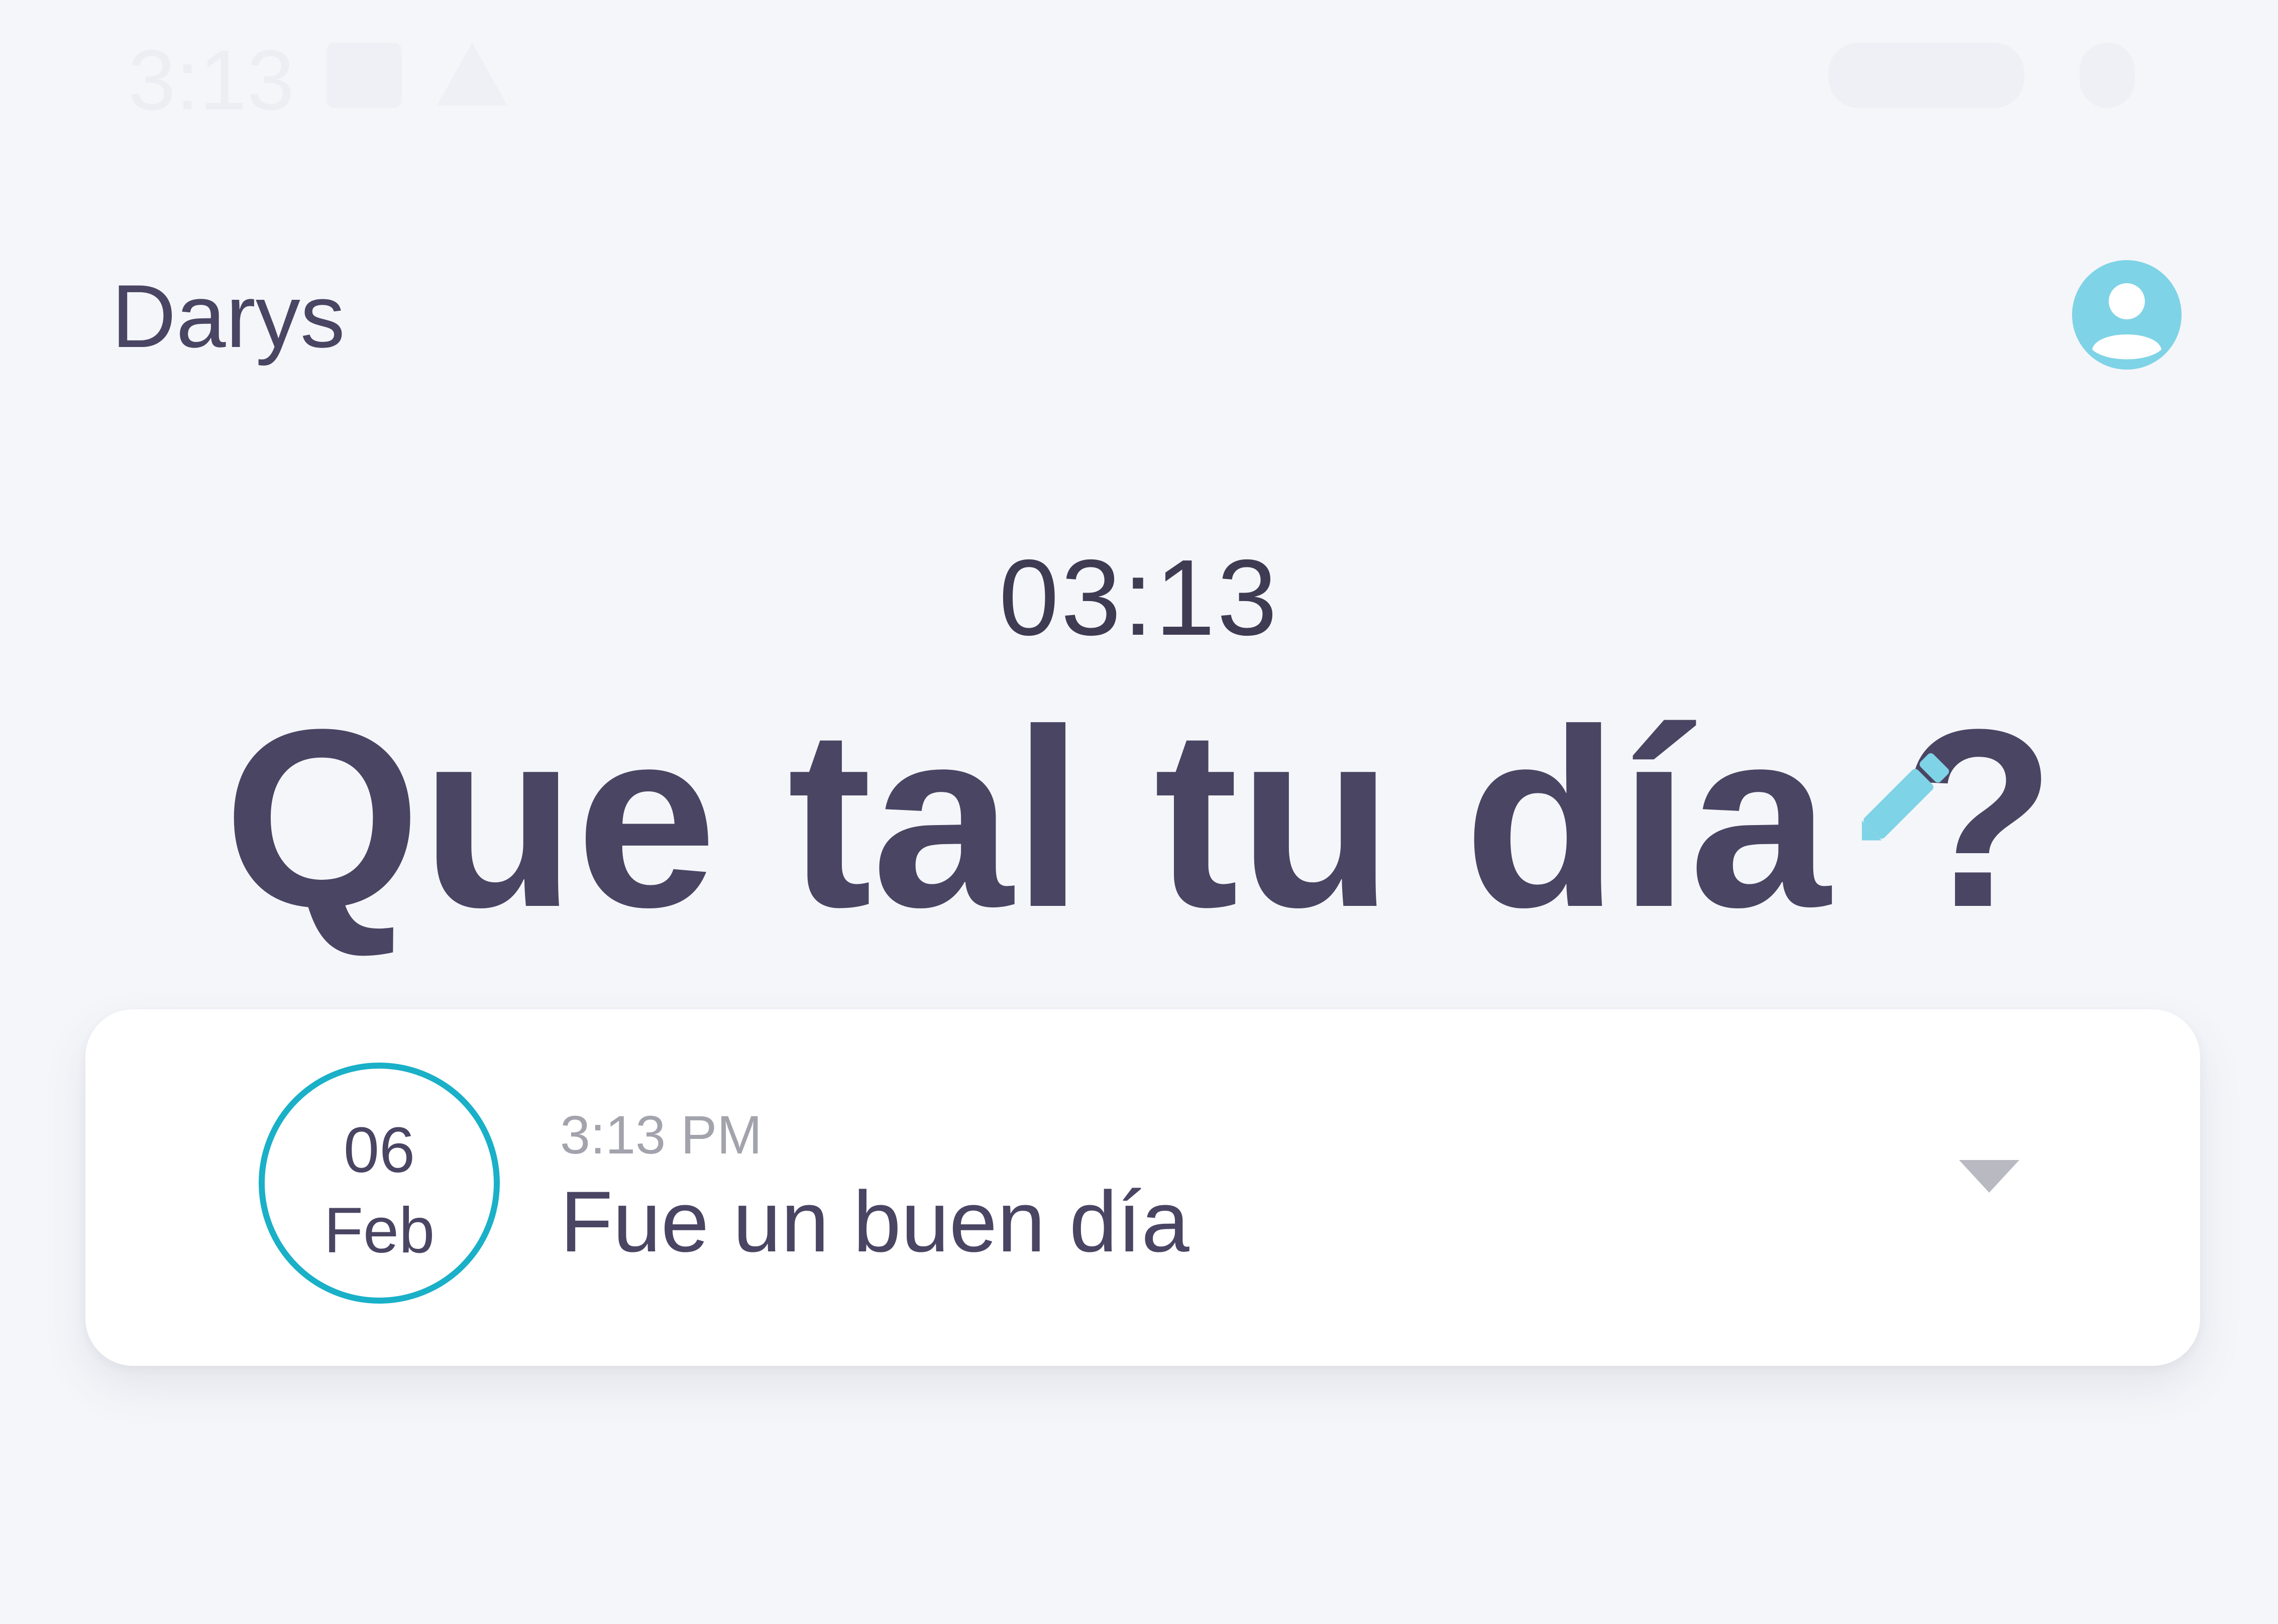 The image size is (2278, 1624). Describe the element at coordinates (364, 75) in the screenshot. I see `calendar-icon` at that location.